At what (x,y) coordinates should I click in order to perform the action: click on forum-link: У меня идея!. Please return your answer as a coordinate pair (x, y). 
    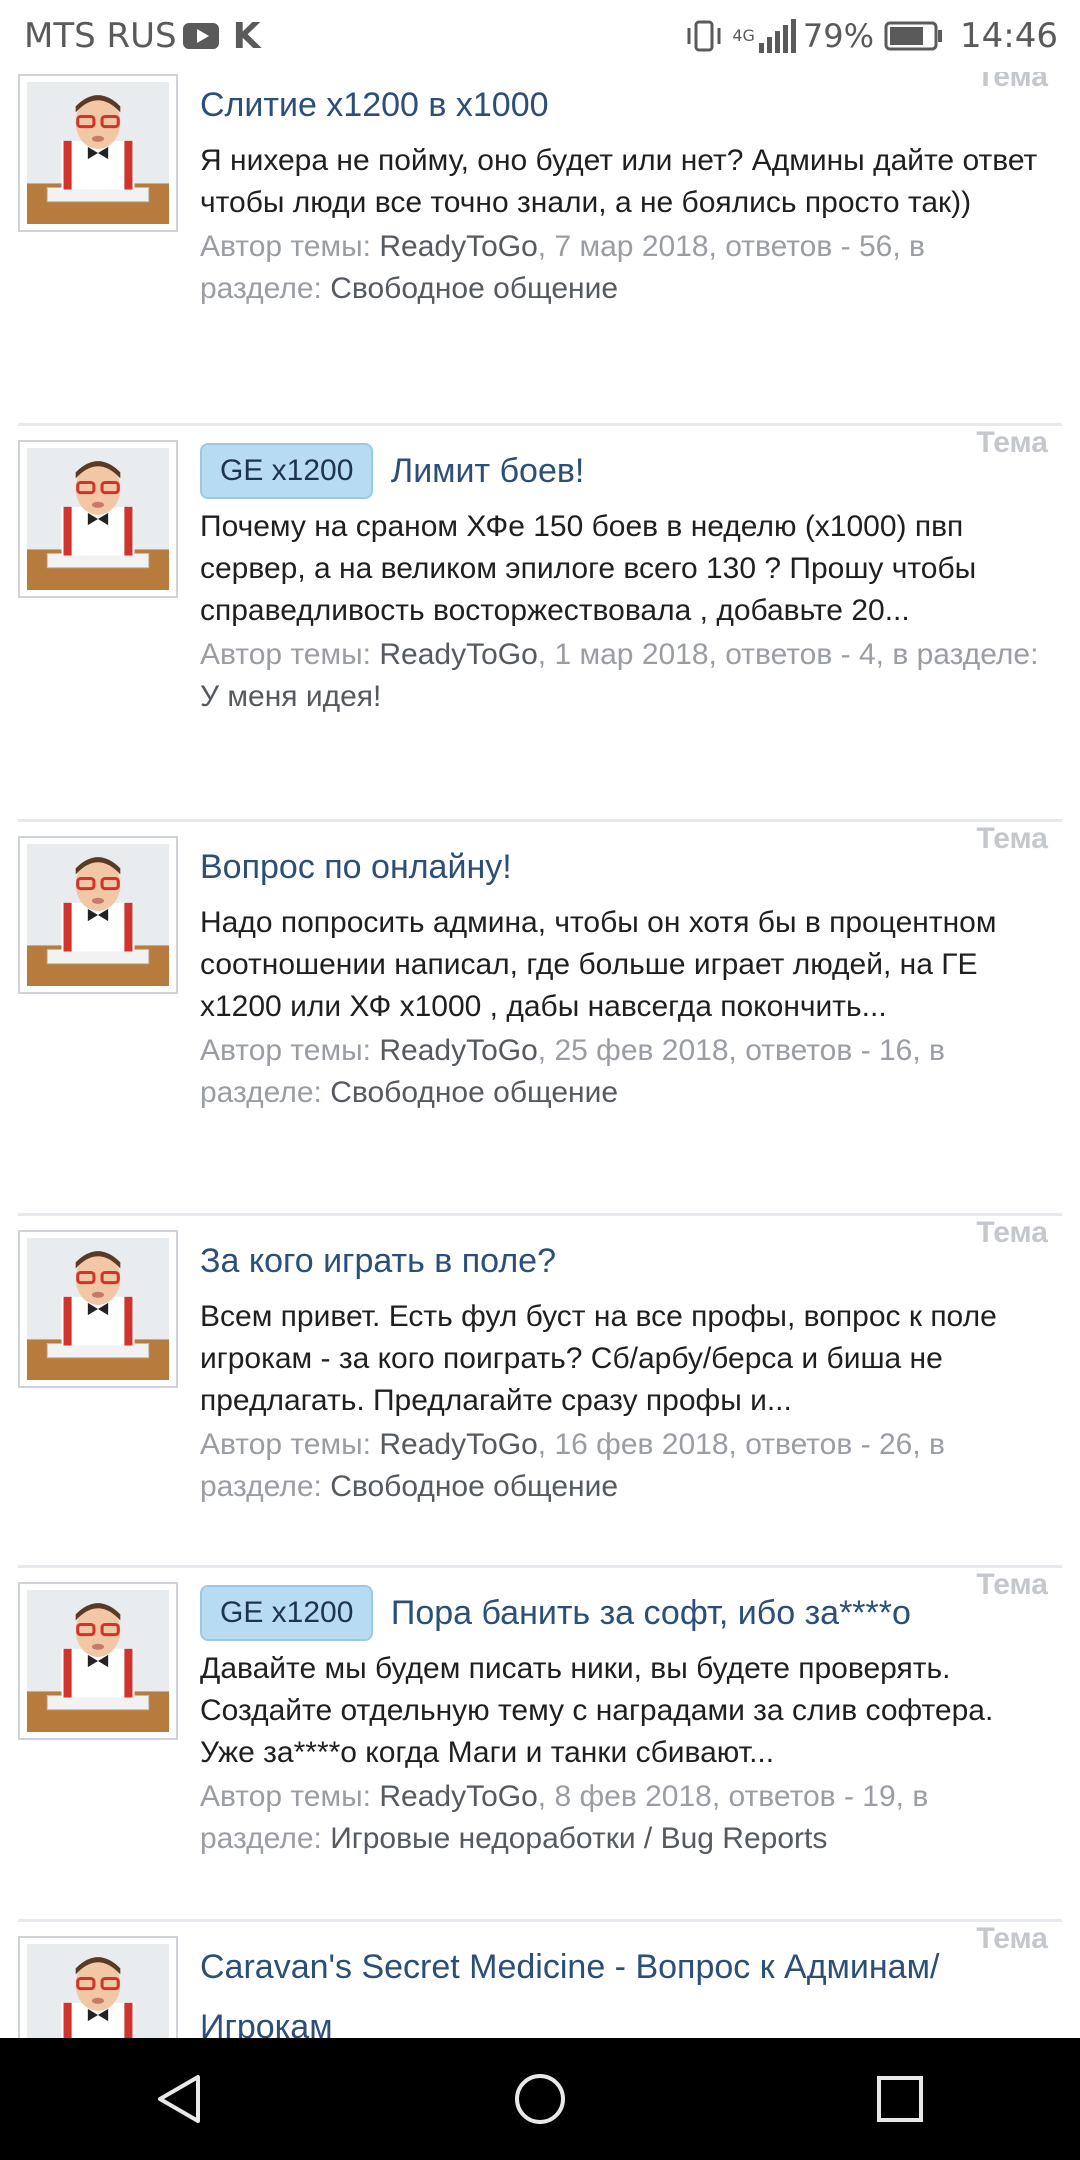
    Looking at the image, I should click on (290, 696).